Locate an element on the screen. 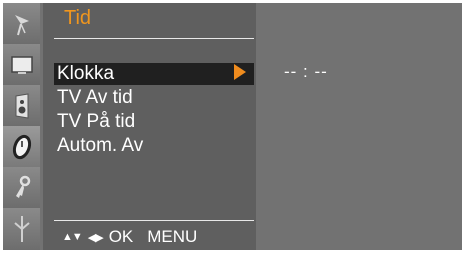  clock-icon is located at coordinates (21, 146).